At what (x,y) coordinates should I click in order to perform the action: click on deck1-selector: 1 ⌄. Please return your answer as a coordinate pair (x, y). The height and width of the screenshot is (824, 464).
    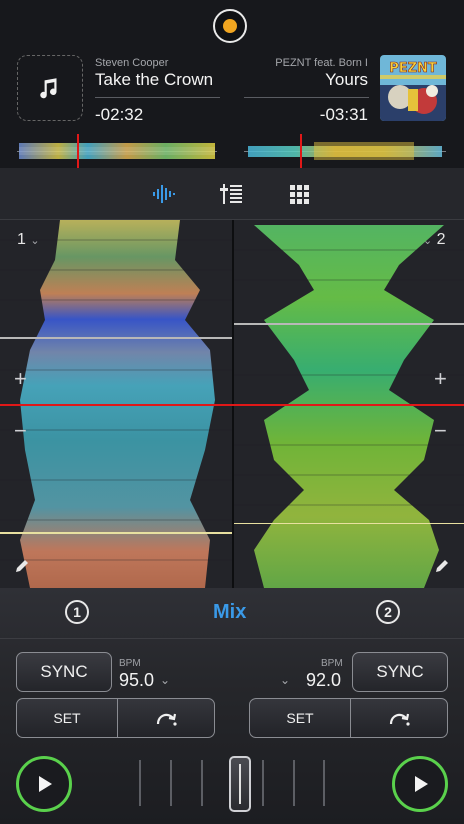
    Looking at the image, I should click on (28, 240).